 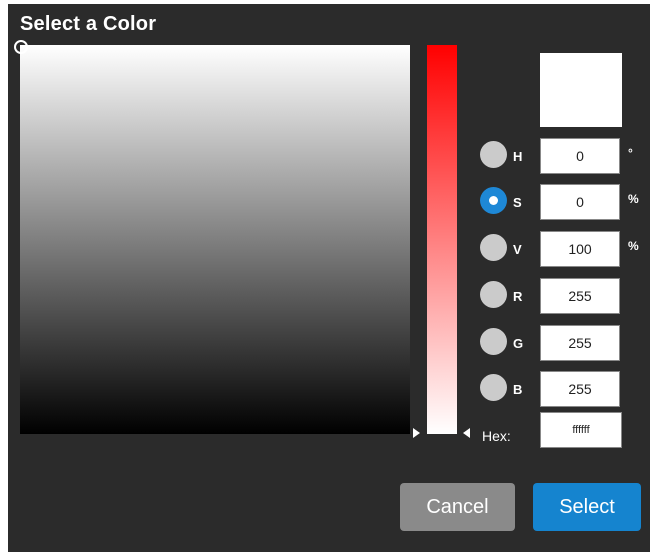 I want to click on channel-row-r: R 255, so click(x=565, y=296).